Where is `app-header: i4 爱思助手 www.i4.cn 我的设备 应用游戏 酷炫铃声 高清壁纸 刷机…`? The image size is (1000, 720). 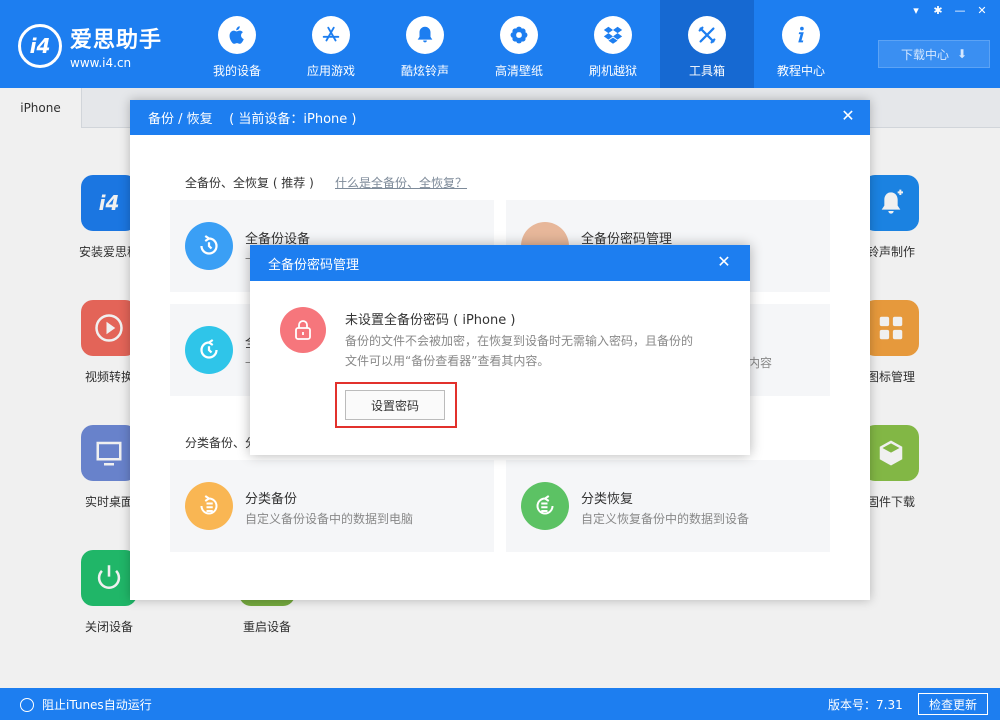
app-header: i4 爱思助手 www.i4.cn 我的设备 应用游戏 酷炫铃声 高清壁纸 刷机… is located at coordinates (500, 44).